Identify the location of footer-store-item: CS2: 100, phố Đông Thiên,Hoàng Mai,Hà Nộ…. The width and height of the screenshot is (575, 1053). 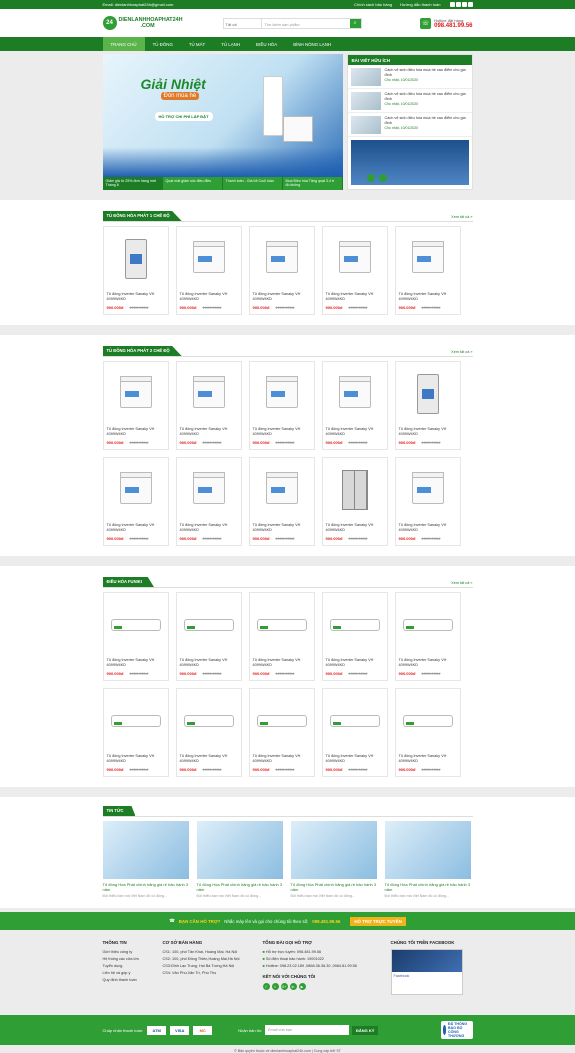
(209, 959).